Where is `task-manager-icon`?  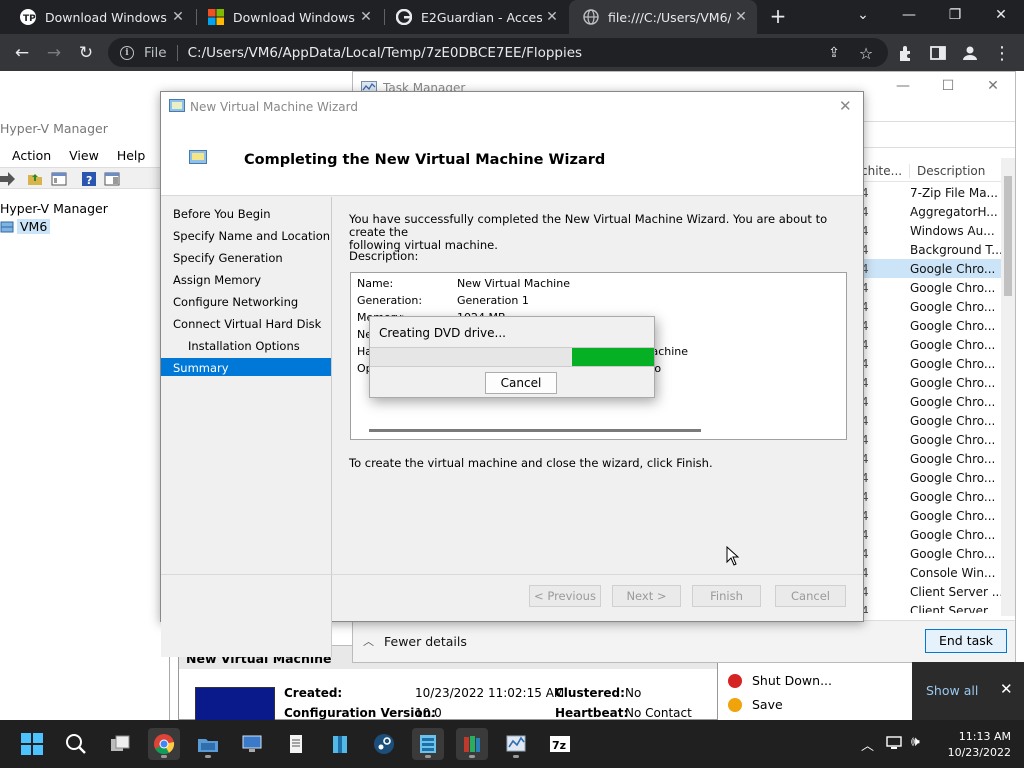 task-manager-icon is located at coordinates (516, 744).